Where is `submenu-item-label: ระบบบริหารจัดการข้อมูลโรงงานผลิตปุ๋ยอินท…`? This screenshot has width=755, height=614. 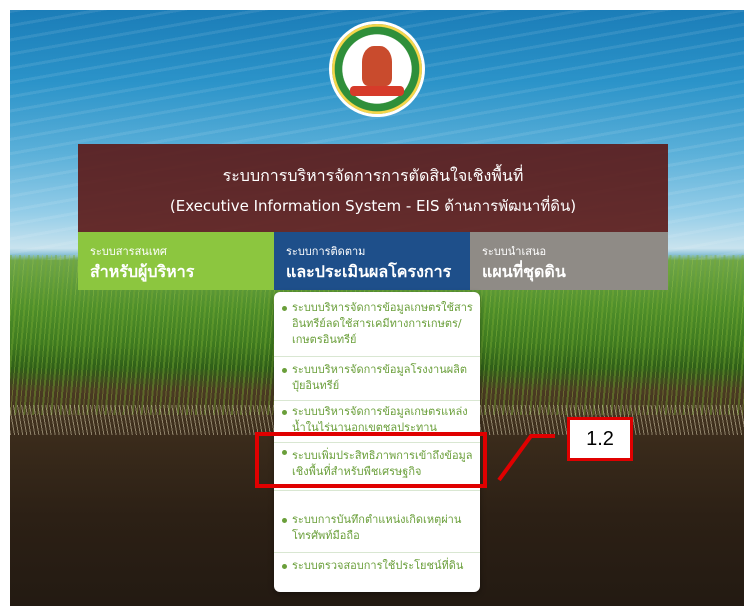
submenu-item-label: ระบบบริหารจัดการข้อมูลโรงงานผลิตปุ๋ยอินท… is located at coordinates (380, 377).